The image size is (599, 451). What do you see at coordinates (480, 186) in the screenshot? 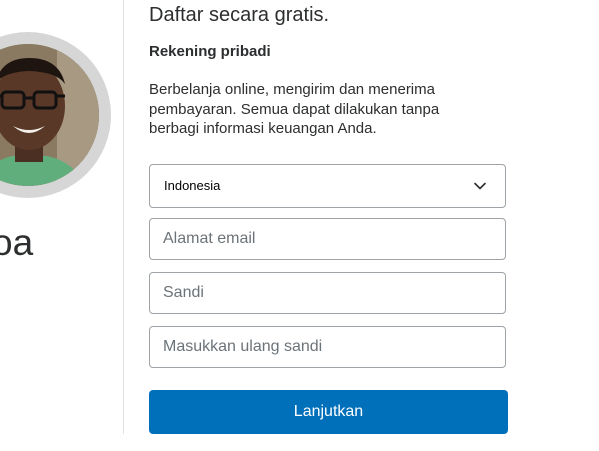
I see `chevron-down-icon` at bounding box center [480, 186].